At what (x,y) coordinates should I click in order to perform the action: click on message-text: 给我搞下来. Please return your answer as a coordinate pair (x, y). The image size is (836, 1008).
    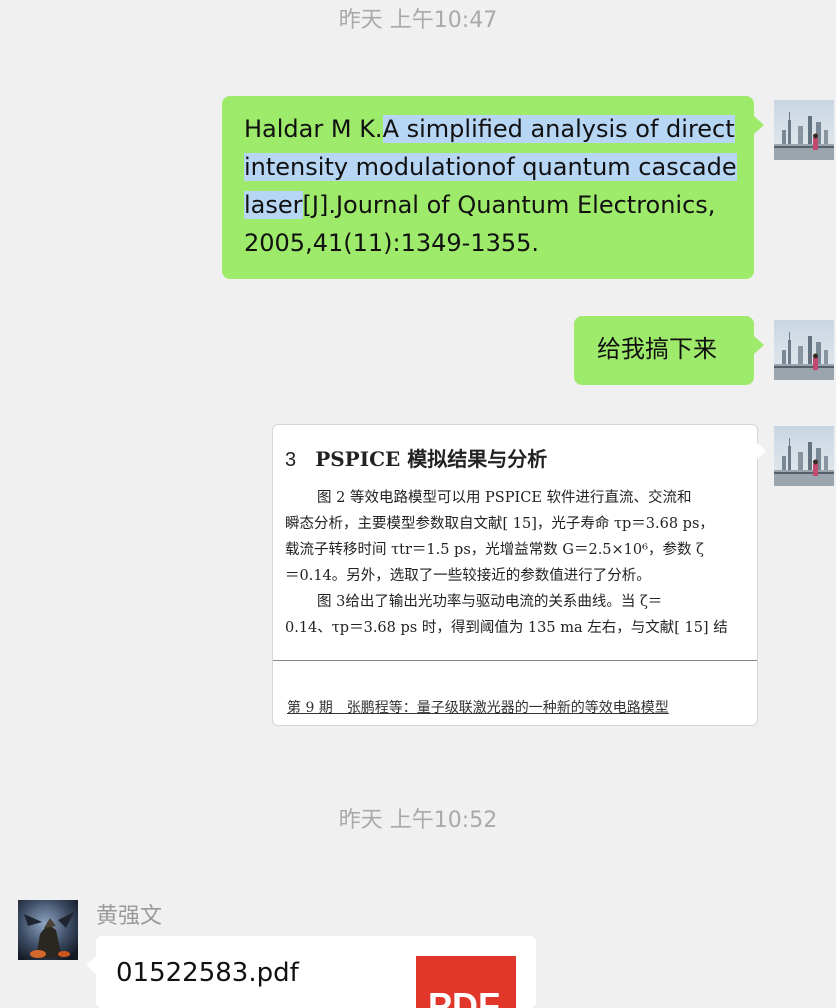
    Looking at the image, I should click on (657, 349).